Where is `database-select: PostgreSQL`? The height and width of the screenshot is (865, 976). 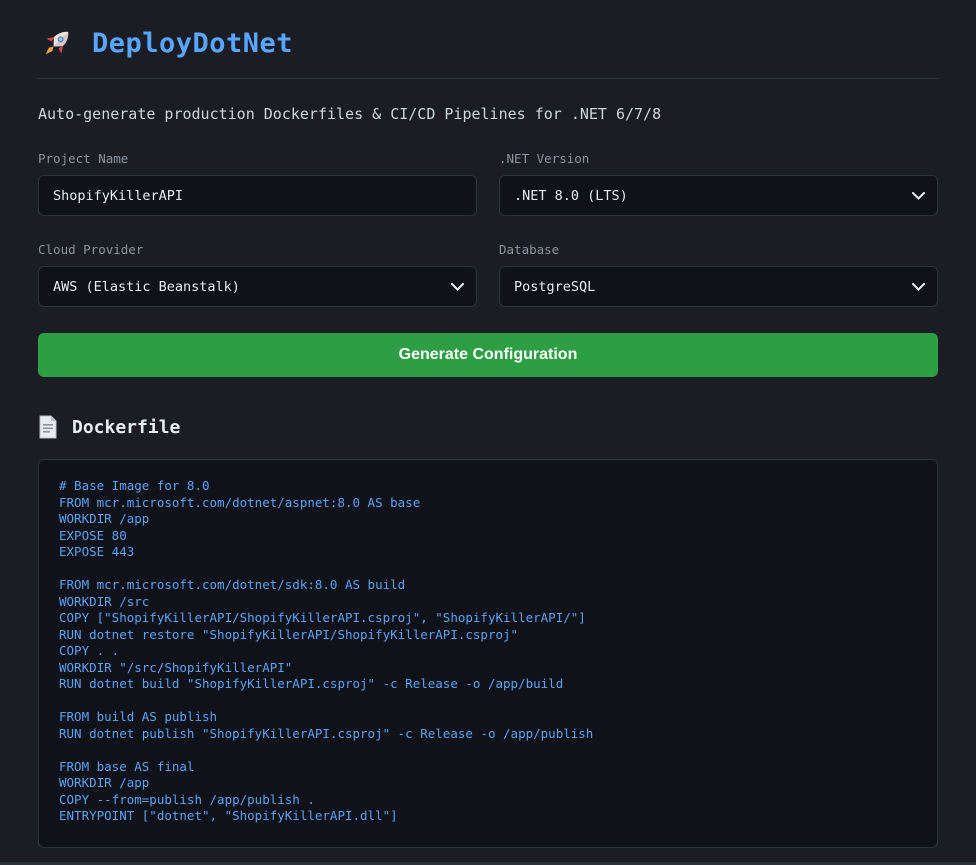
database-select: PostgreSQL is located at coordinates (718, 286).